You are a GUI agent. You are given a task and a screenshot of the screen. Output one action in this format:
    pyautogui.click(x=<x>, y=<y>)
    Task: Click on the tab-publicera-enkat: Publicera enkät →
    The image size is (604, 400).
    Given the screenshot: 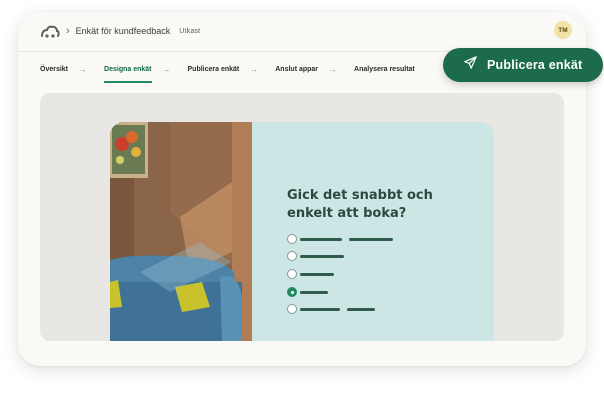 What is the action you would take?
    pyautogui.click(x=232, y=69)
    